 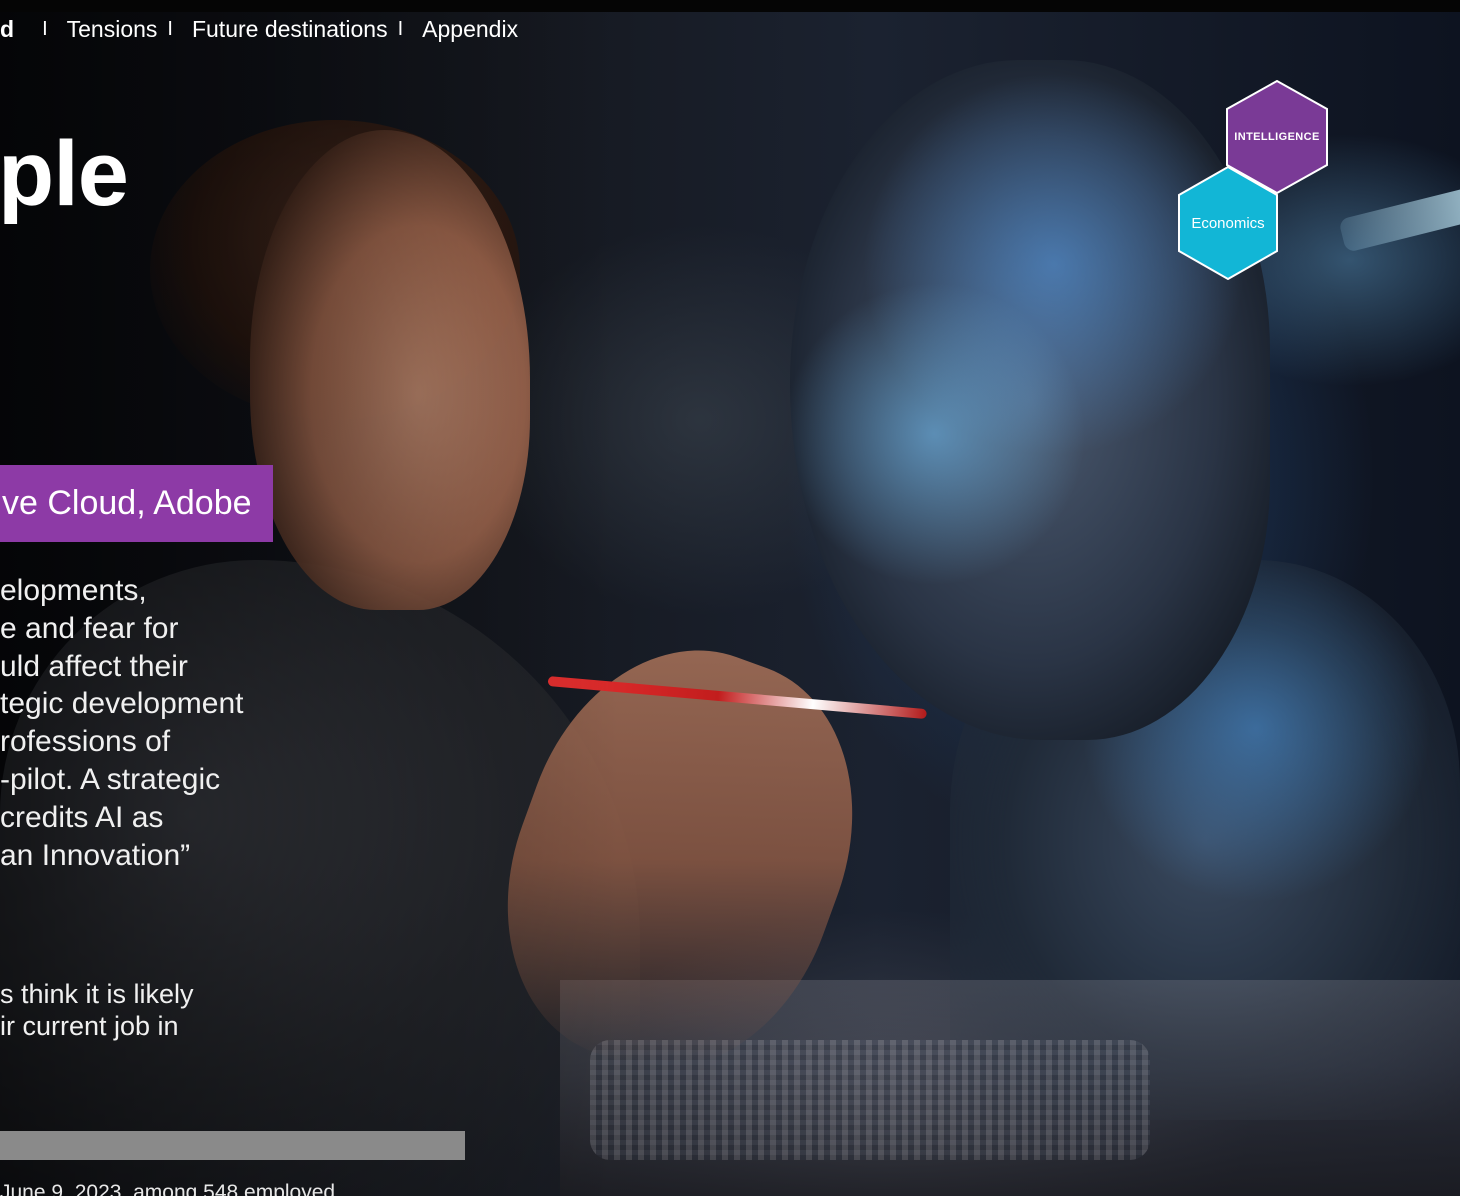 I want to click on statistic-text: s think it is likely ir current job in, so click(x=115, y=1010).